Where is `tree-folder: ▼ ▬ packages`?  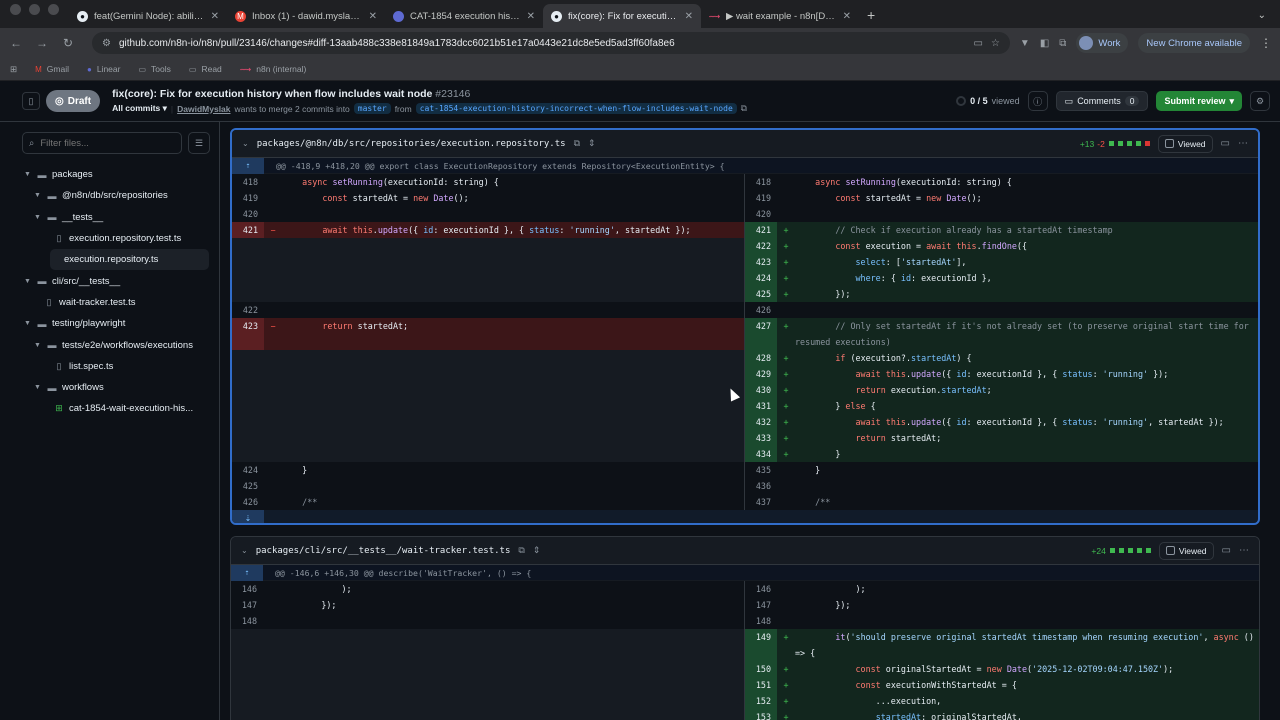 tree-folder: ▼ ▬ packages is located at coordinates (109, 174).